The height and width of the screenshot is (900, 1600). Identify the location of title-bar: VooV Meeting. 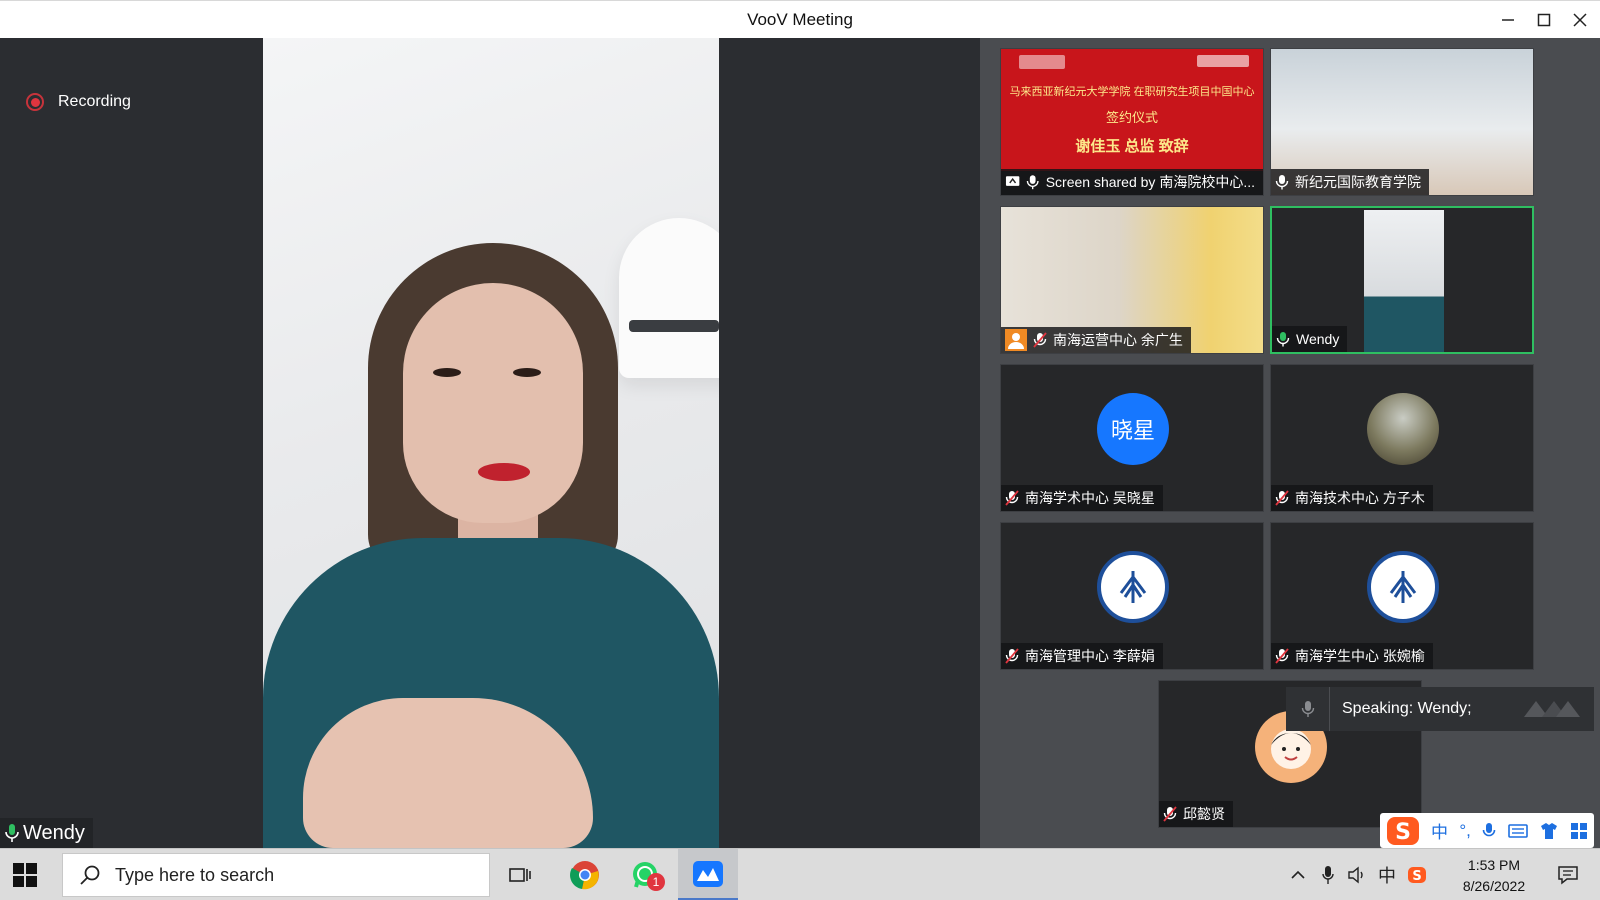
(800, 19).